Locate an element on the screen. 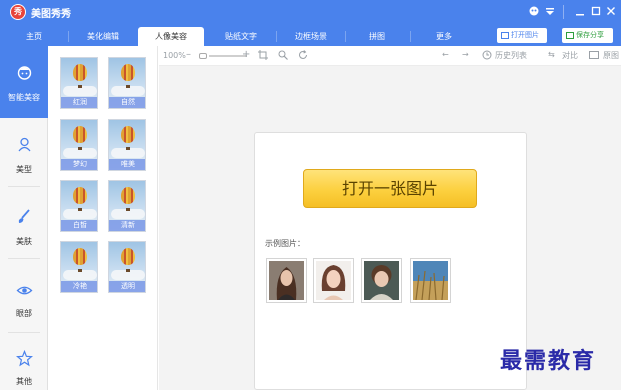 The image size is (621, 390). save-share-button: 保存分享 is located at coordinates (587, 35).